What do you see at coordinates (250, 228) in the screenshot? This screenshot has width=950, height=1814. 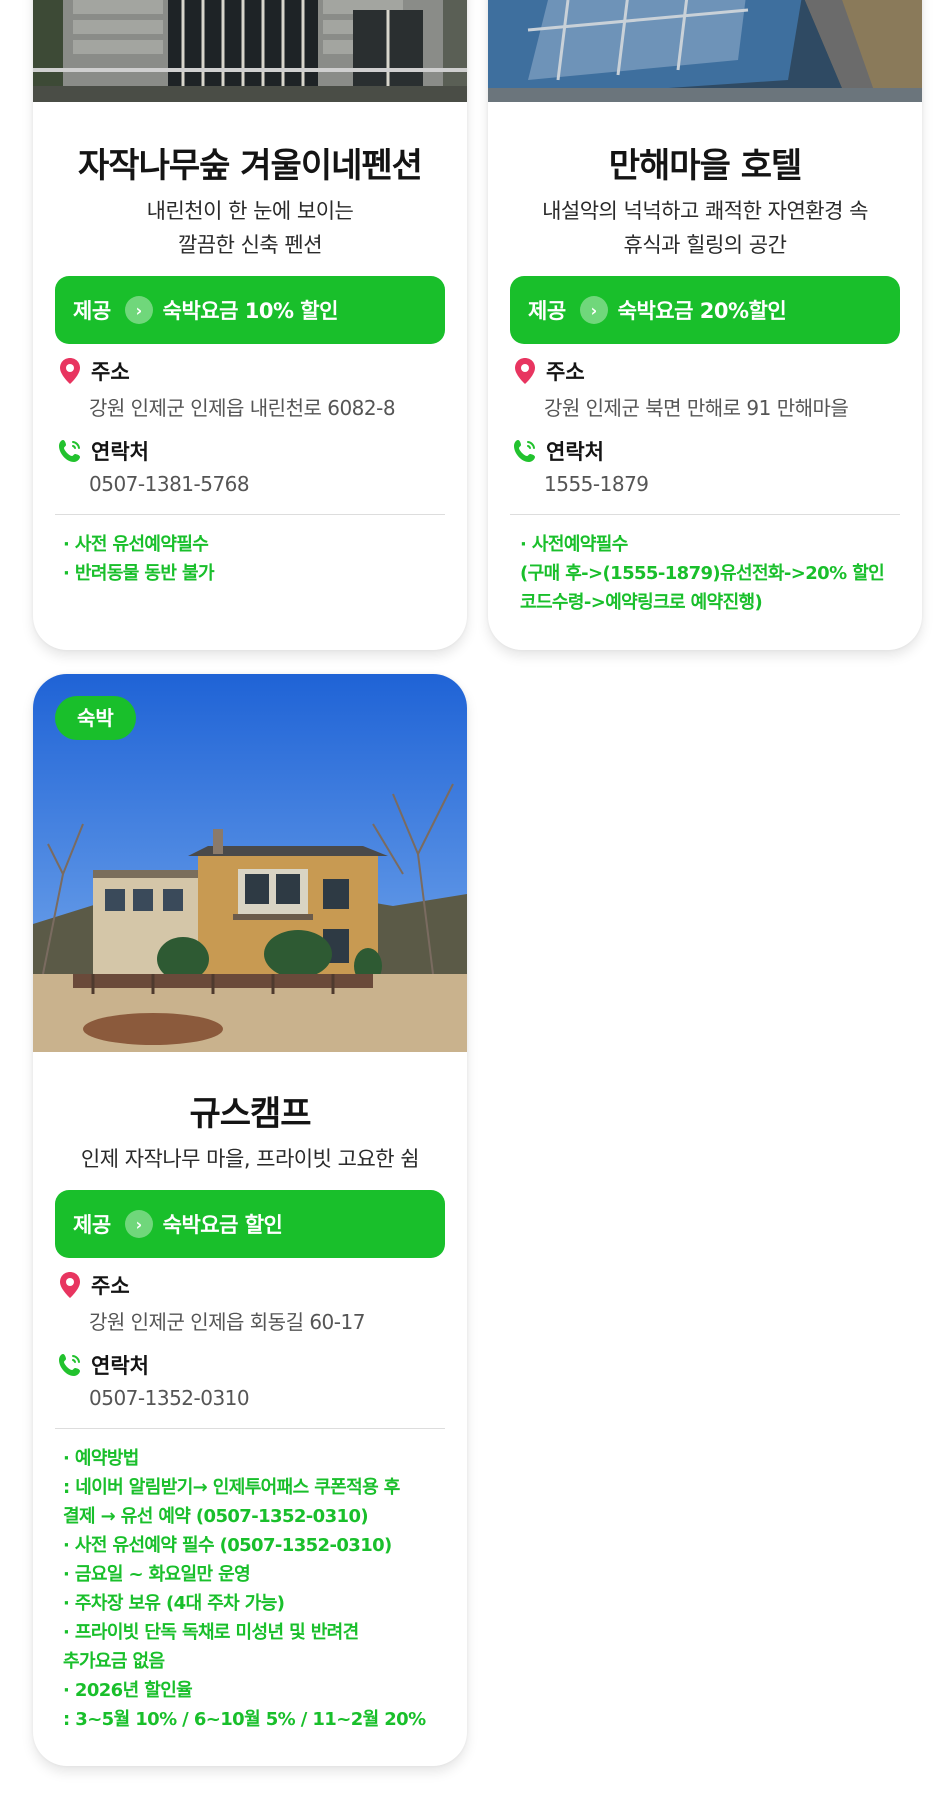 I see `accommodation-description: 내린천이 한 눈에 보이는 깔끔한 신축 펜션` at bounding box center [250, 228].